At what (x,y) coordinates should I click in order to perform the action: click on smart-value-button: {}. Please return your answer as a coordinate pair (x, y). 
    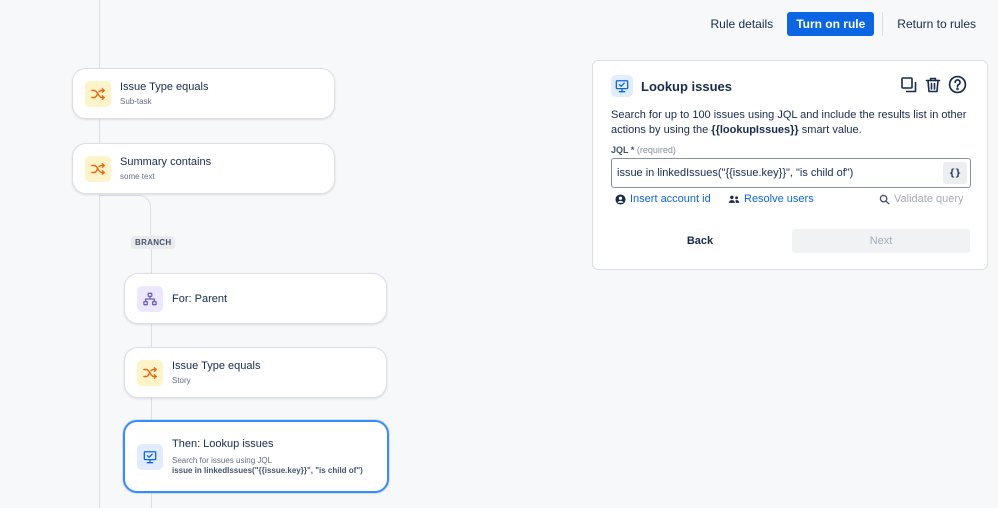
    Looking at the image, I should click on (955, 173).